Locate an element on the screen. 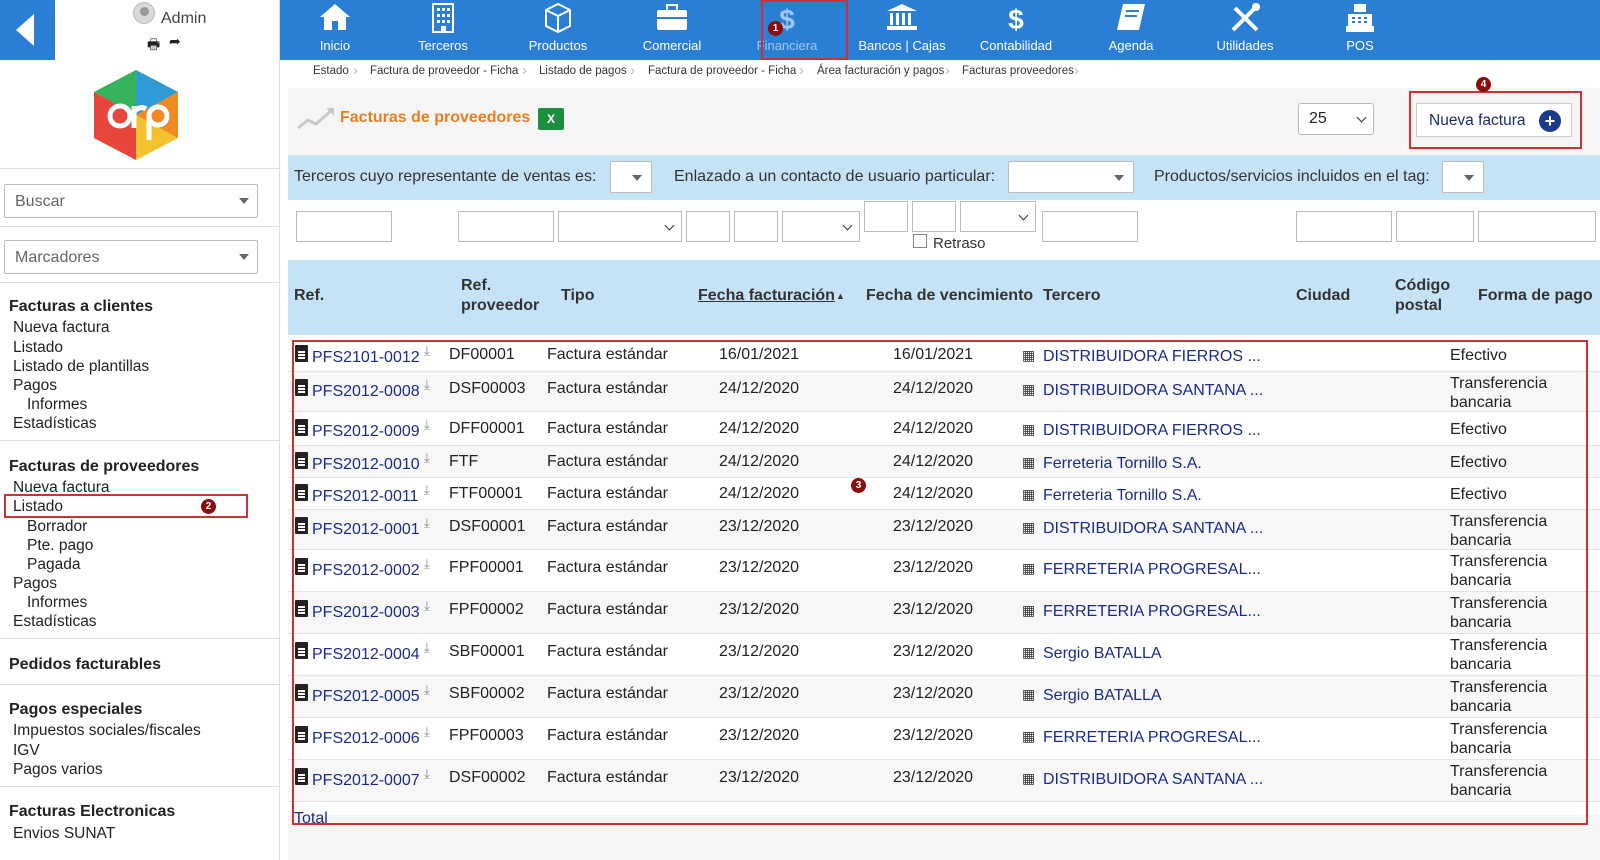 The width and height of the screenshot is (1600, 860). menu-customer-invoices: Facturas a clientes is located at coordinates (81, 307).